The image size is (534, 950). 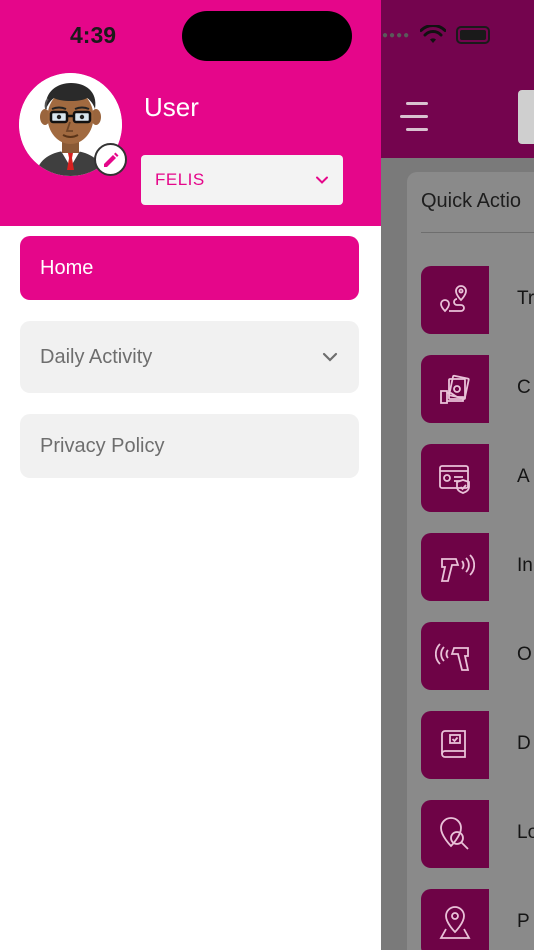 What do you see at coordinates (96, 356) in the screenshot?
I see `menu-item-label: Daily Activity` at bounding box center [96, 356].